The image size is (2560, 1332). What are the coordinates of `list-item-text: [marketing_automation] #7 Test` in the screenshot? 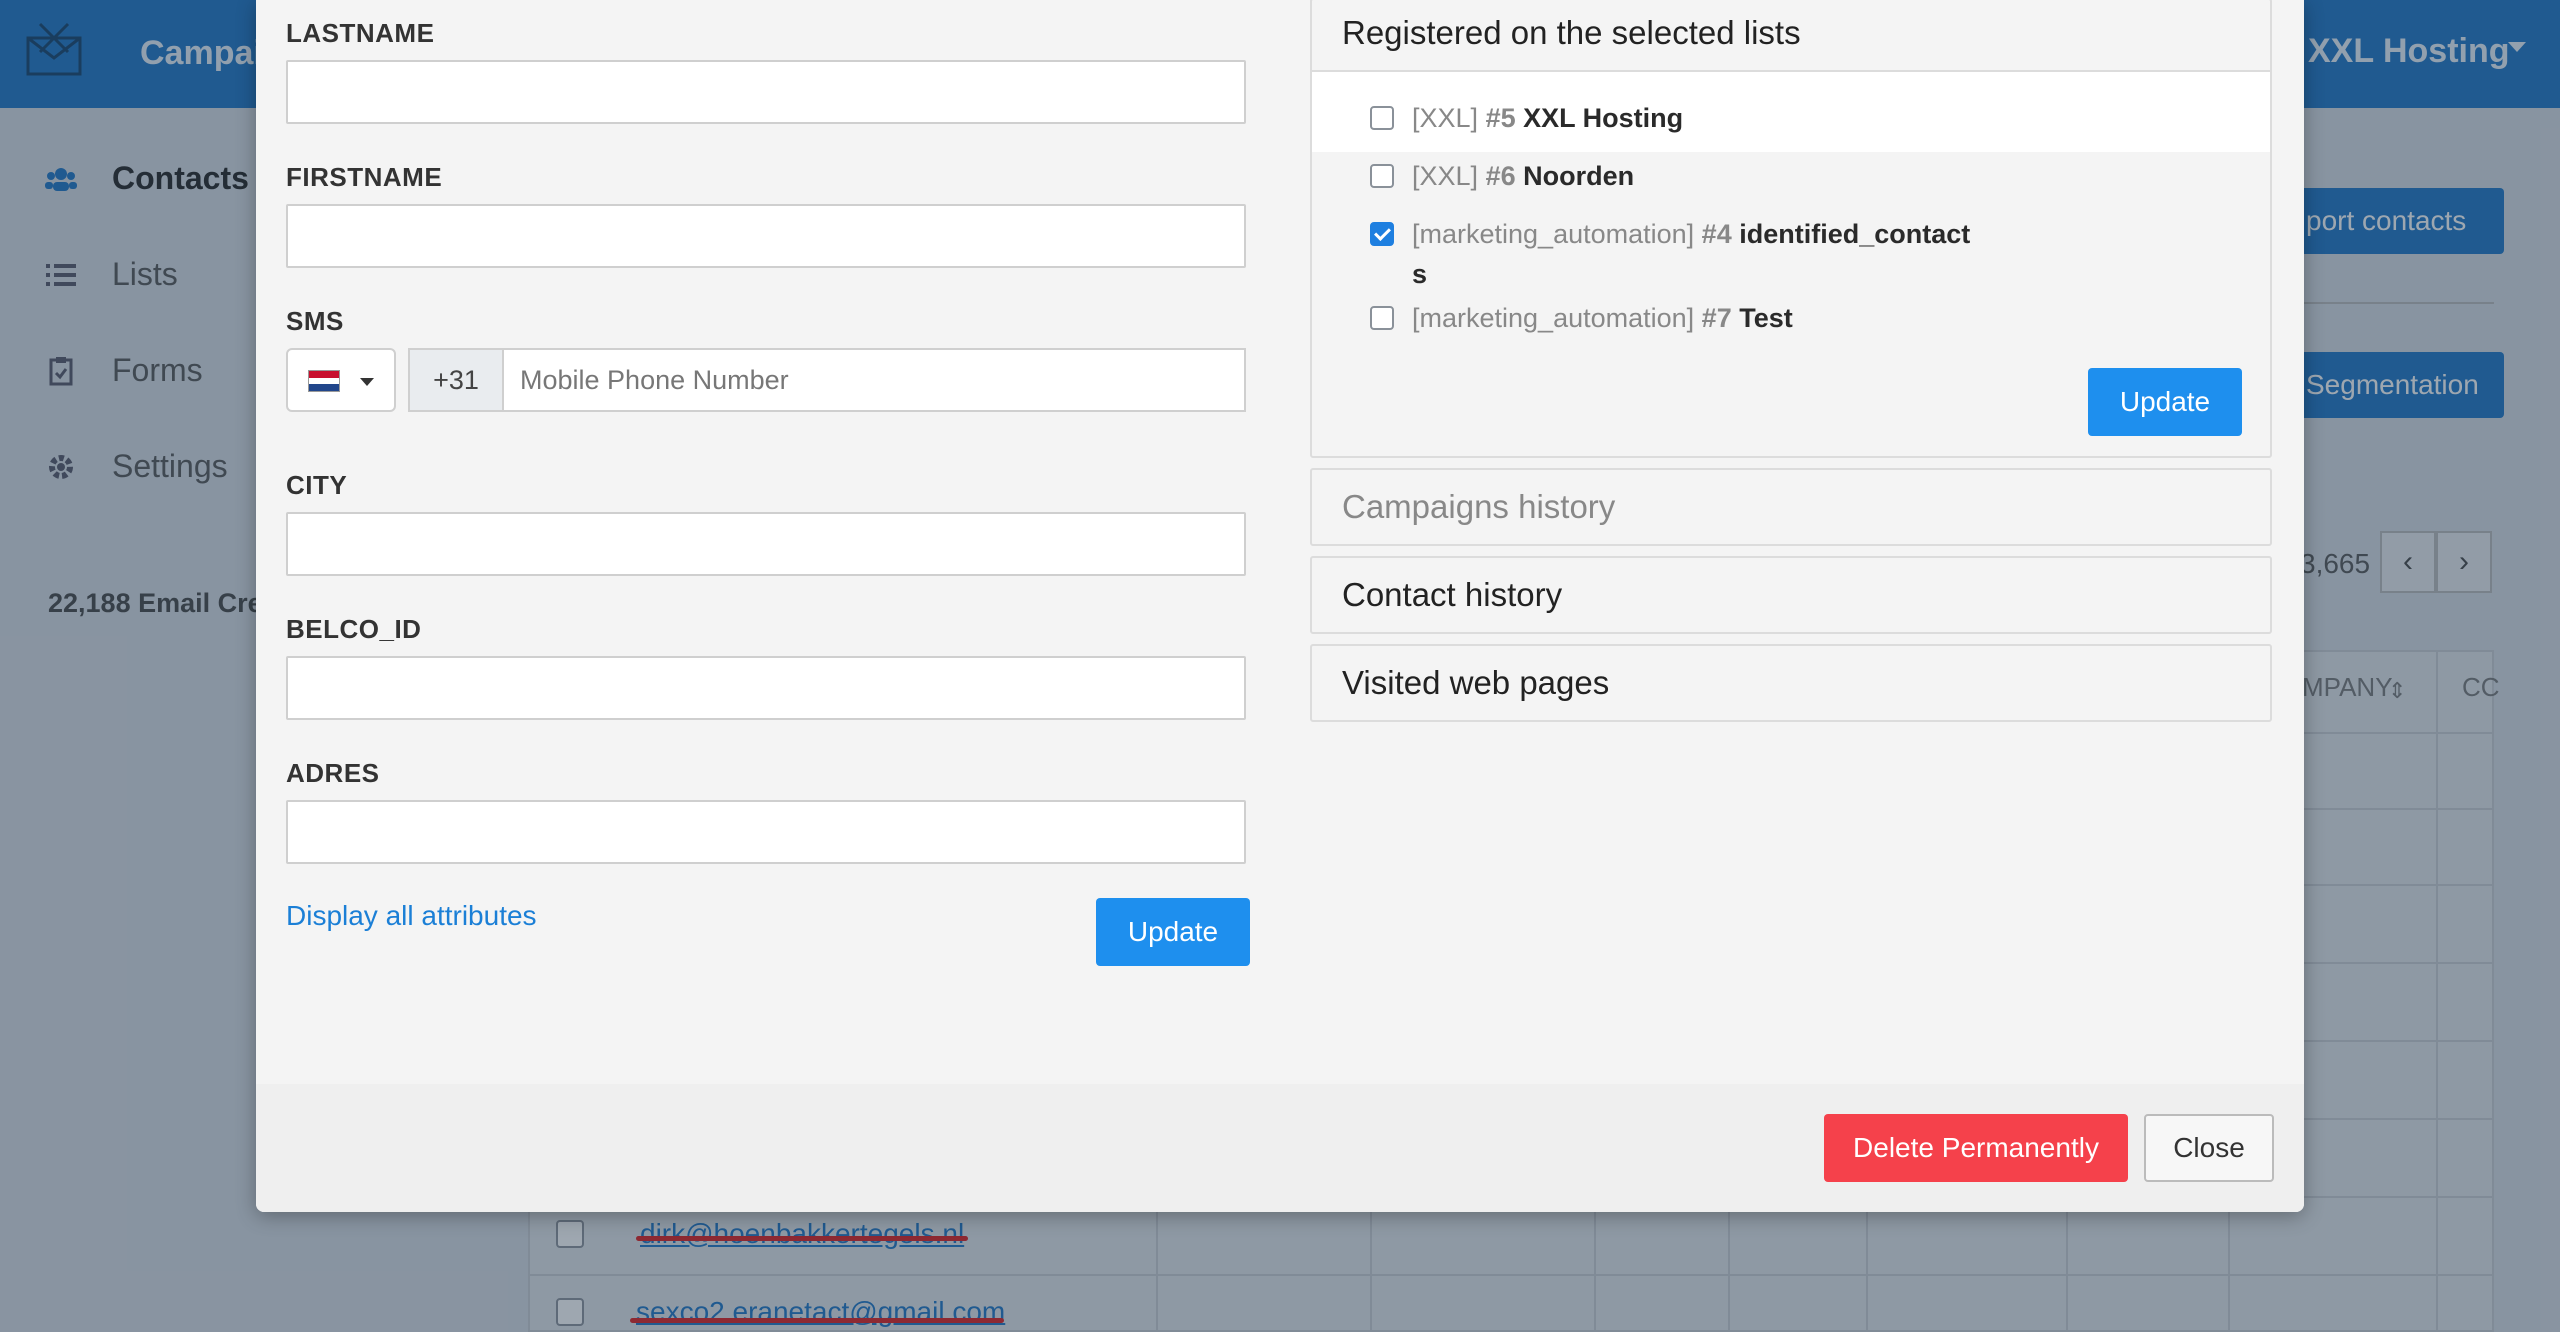 It's located at (1692, 318).